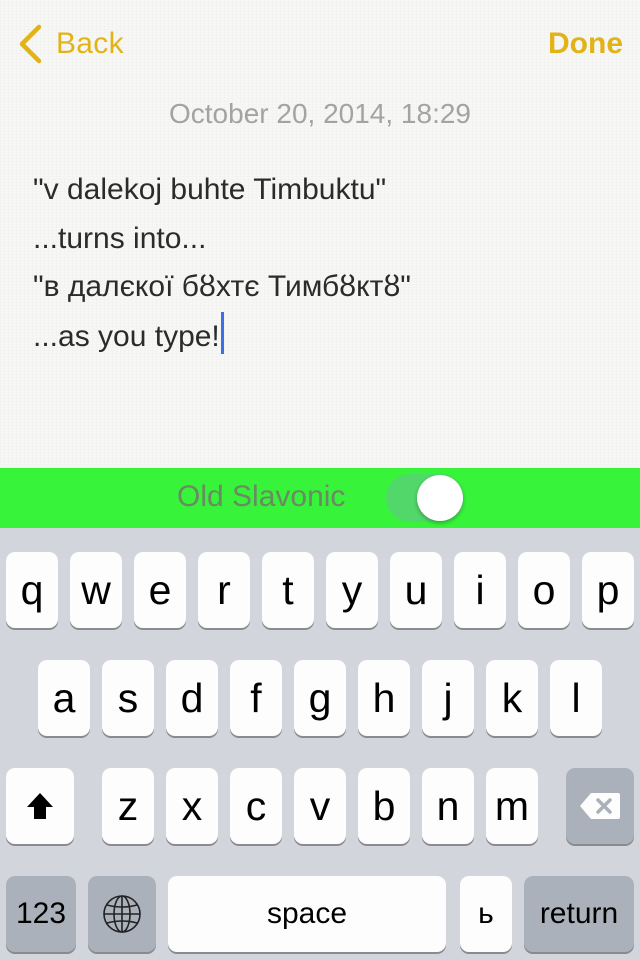 This screenshot has width=640, height=960. What do you see at coordinates (440, 498) in the screenshot?
I see `switch-knob` at bounding box center [440, 498].